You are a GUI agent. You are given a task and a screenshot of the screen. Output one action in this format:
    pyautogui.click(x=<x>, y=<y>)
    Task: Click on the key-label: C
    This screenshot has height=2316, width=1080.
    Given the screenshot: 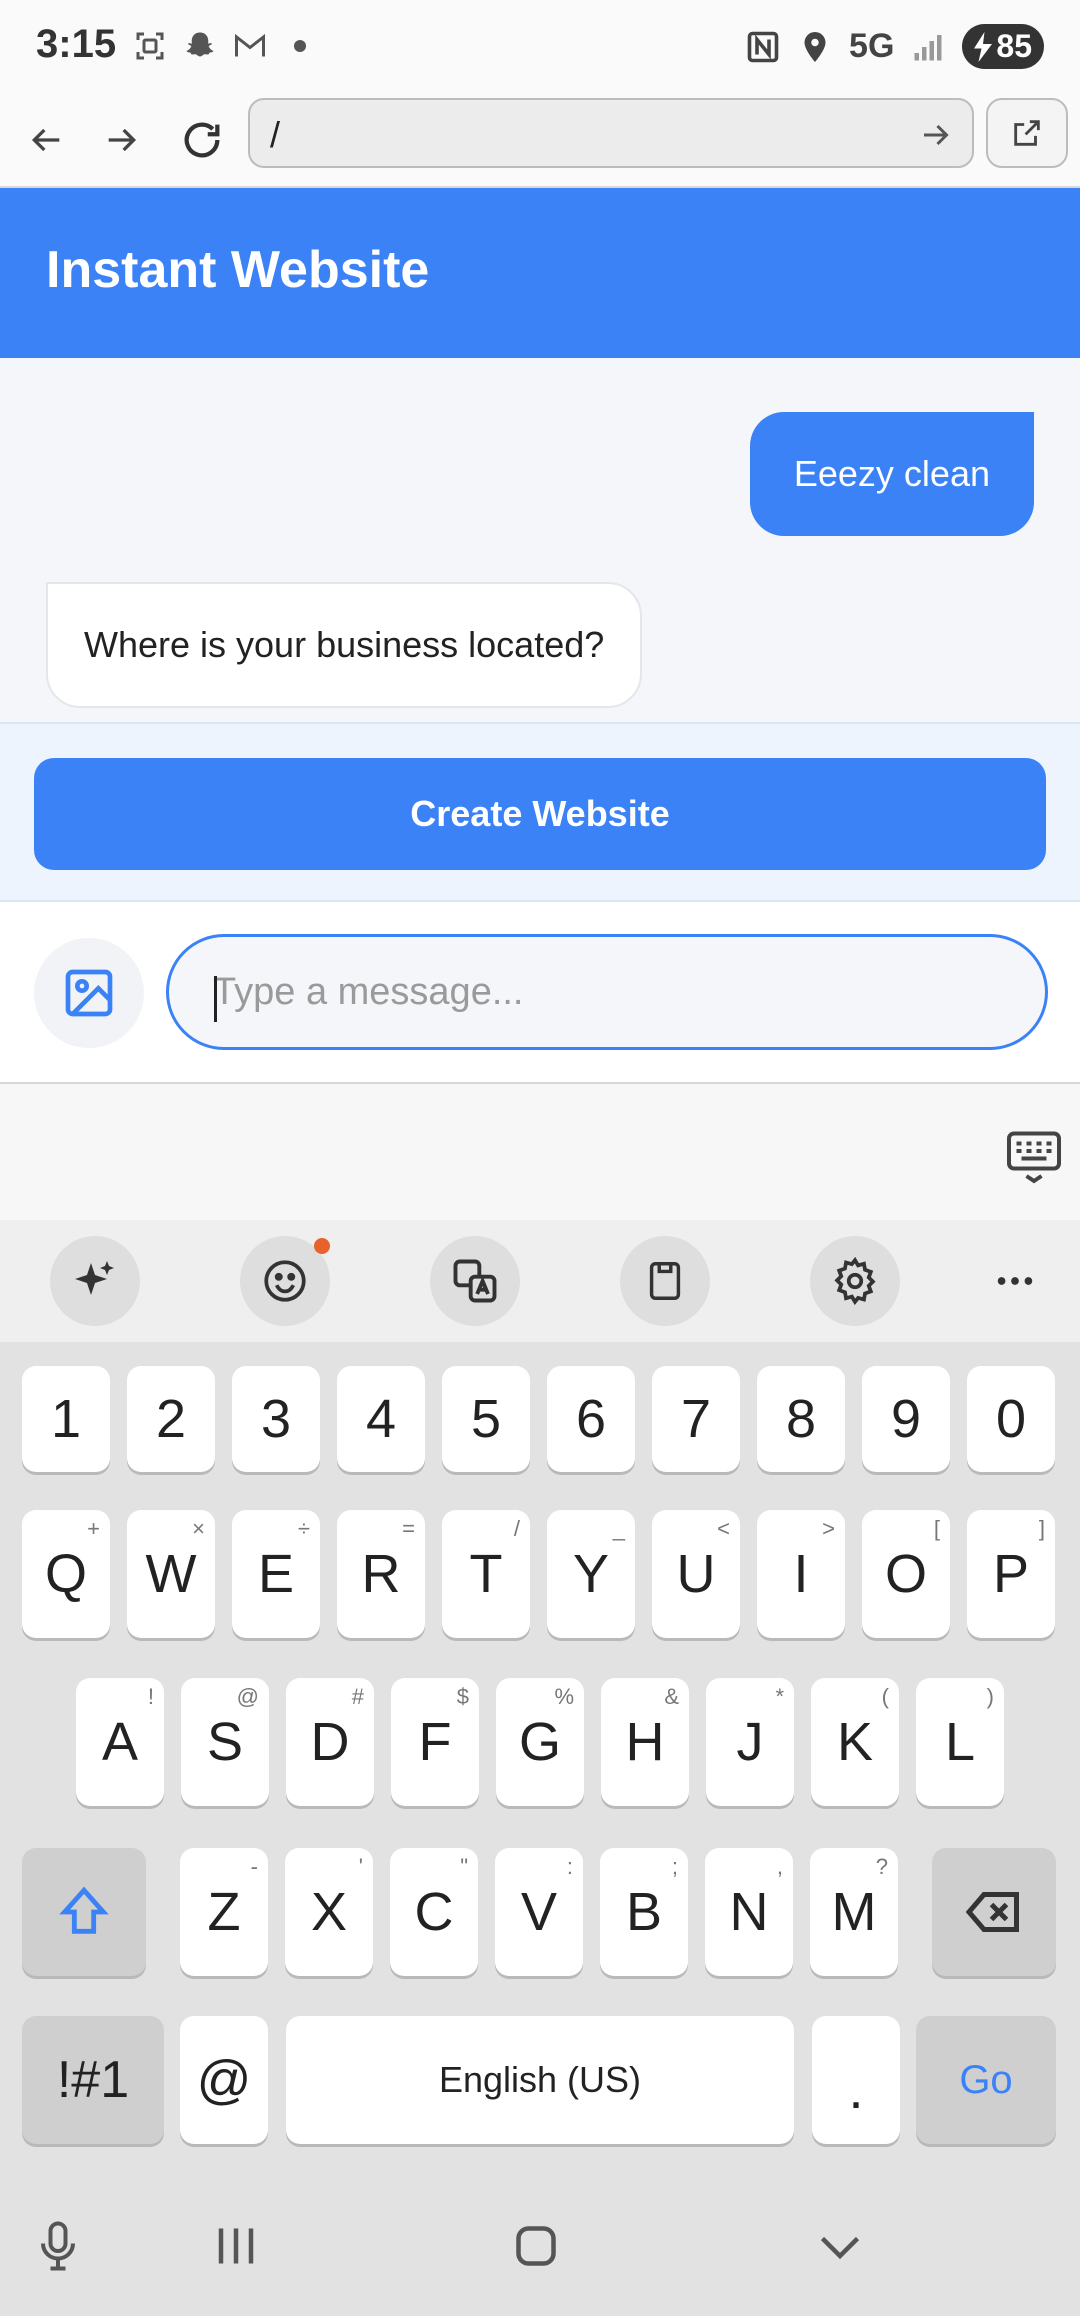 What is the action you would take?
    pyautogui.click(x=434, y=1912)
    